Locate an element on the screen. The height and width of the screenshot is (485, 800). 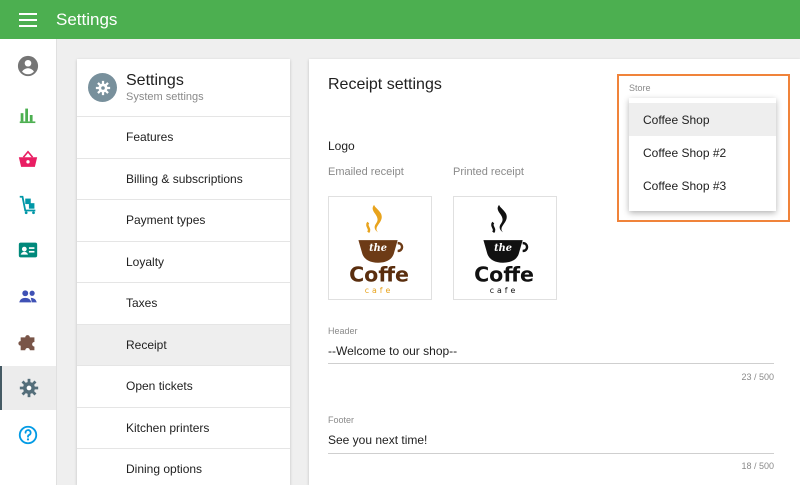
footer-text-field: See you next time! is located at coordinates (551, 440).